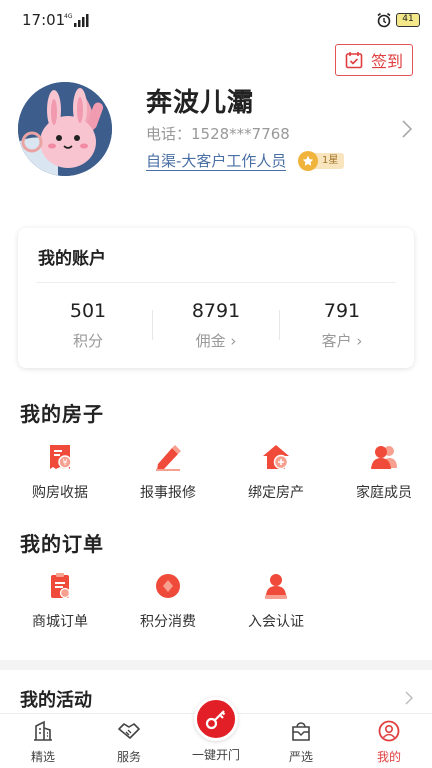 This screenshot has height=768, width=432. Describe the element at coordinates (308, 161) in the screenshot. I see `star-icon` at that location.